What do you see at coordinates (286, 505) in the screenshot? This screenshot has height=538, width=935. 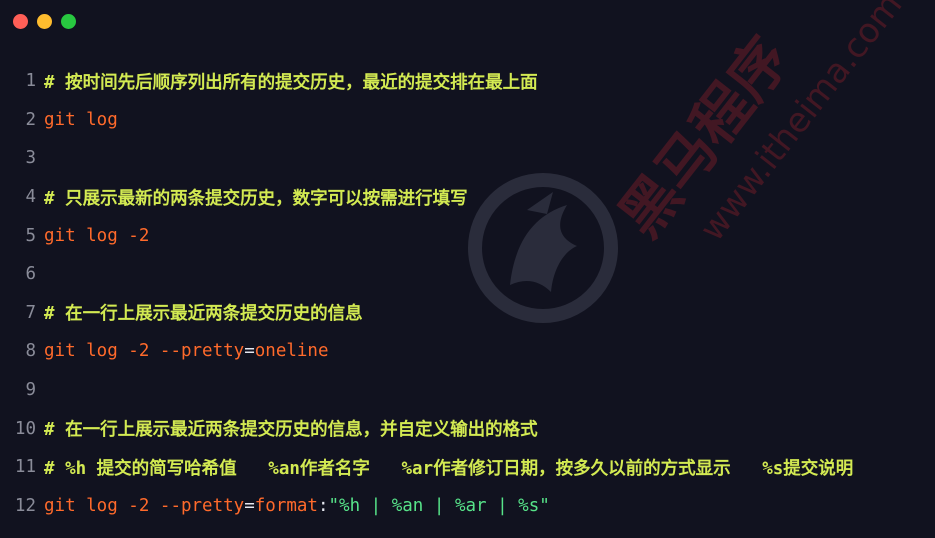 I see `code-token-kw: format` at bounding box center [286, 505].